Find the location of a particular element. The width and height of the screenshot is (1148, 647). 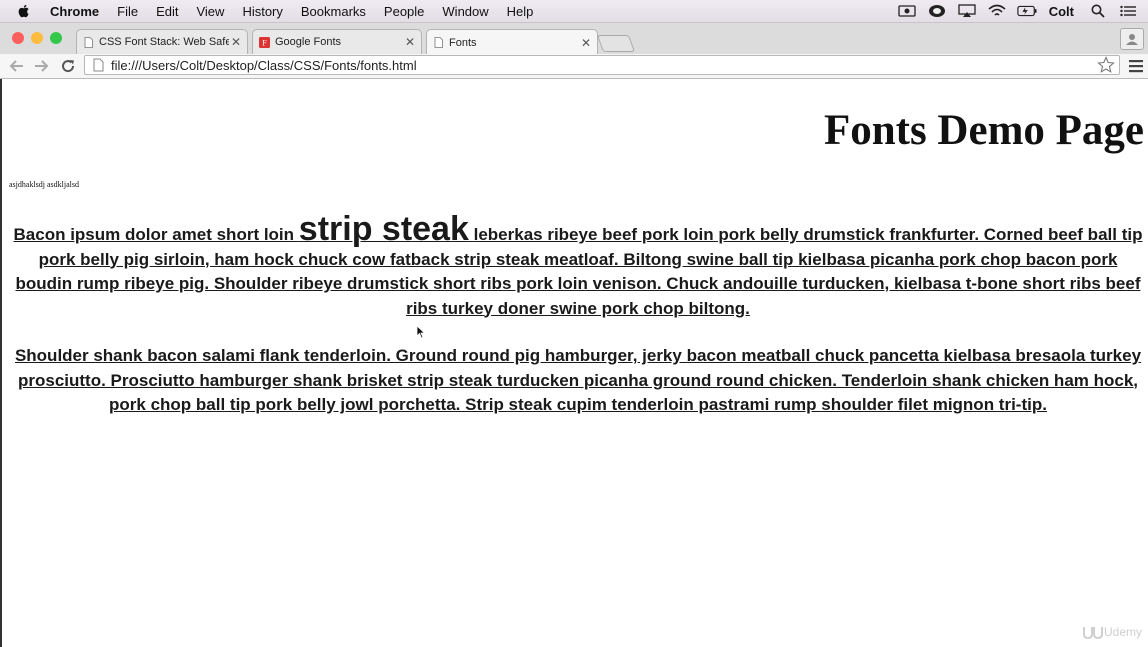

menu-history: History is located at coordinates (262, 11).